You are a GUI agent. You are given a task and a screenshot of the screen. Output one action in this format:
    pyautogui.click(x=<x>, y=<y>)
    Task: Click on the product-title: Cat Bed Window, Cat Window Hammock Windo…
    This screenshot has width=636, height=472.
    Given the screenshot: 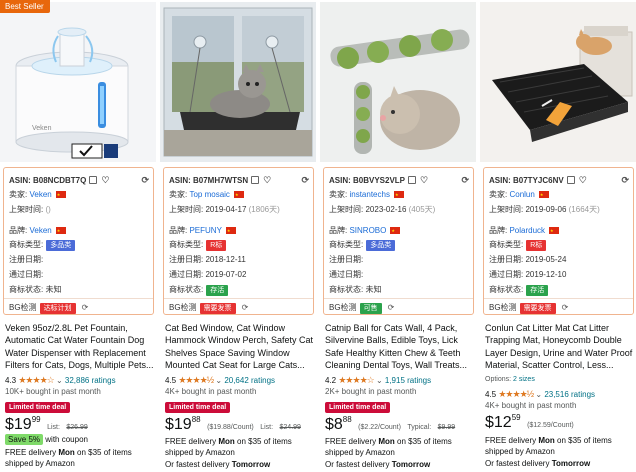 What is the action you would take?
    pyautogui.click(x=240, y=346)
    